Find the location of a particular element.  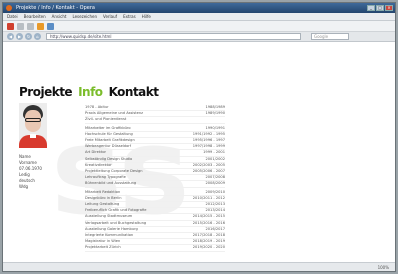

cv-row: Zivil- und Pionierdienst is located at coordinates (155, 120).